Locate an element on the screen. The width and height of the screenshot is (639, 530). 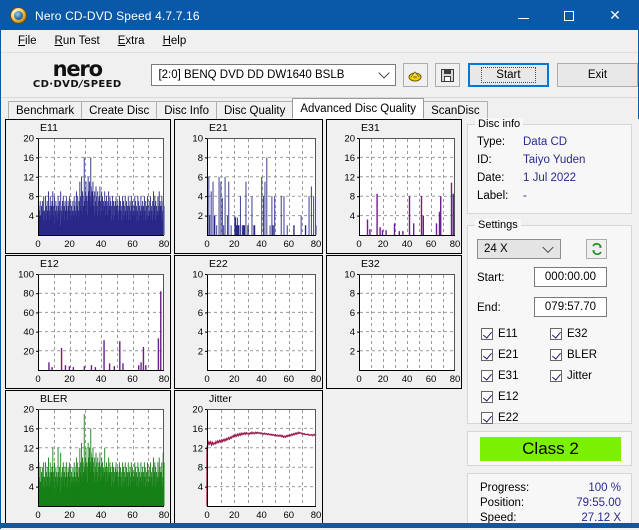
chart-e12: 20 40 60 80 100 0 20 40 60 80 E12 is located at coordinates (88, 322).